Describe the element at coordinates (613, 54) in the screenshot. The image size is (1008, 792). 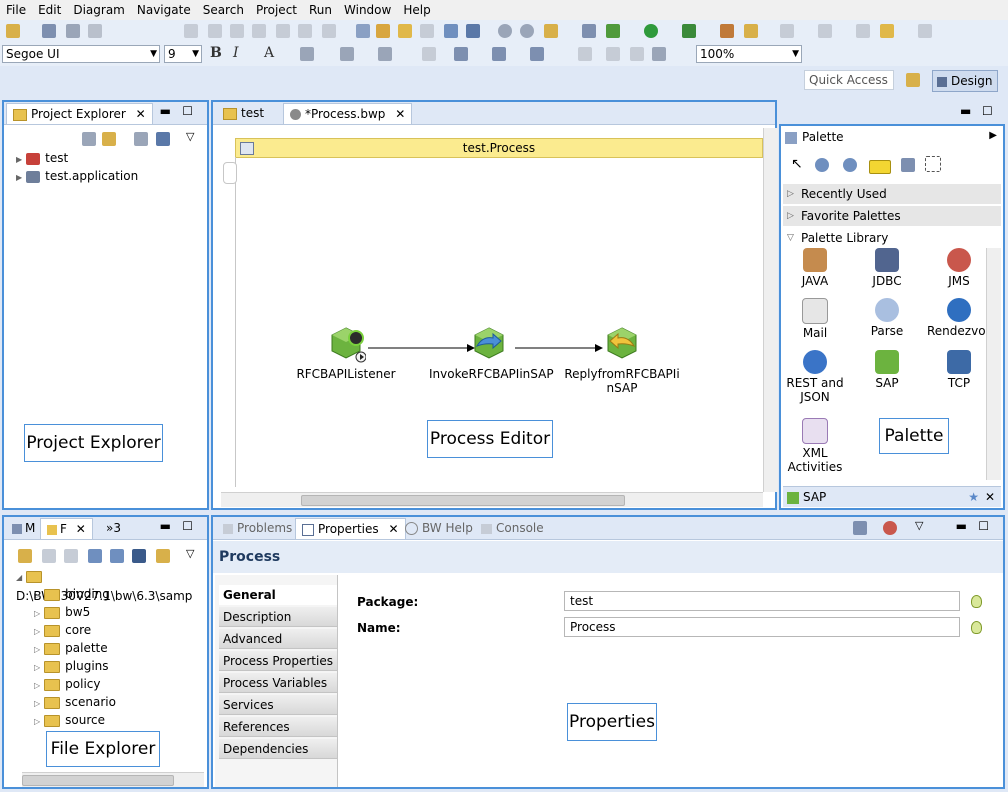
I see `route-icon` at that location.